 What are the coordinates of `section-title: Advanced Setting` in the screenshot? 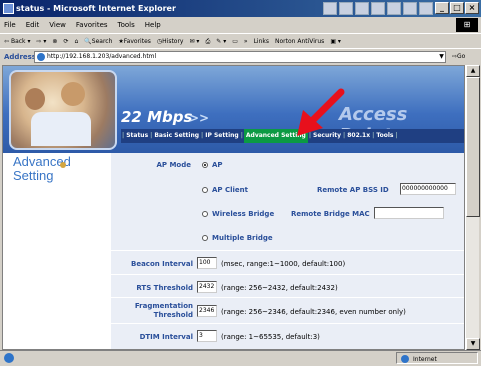 It's located at (42, 168).